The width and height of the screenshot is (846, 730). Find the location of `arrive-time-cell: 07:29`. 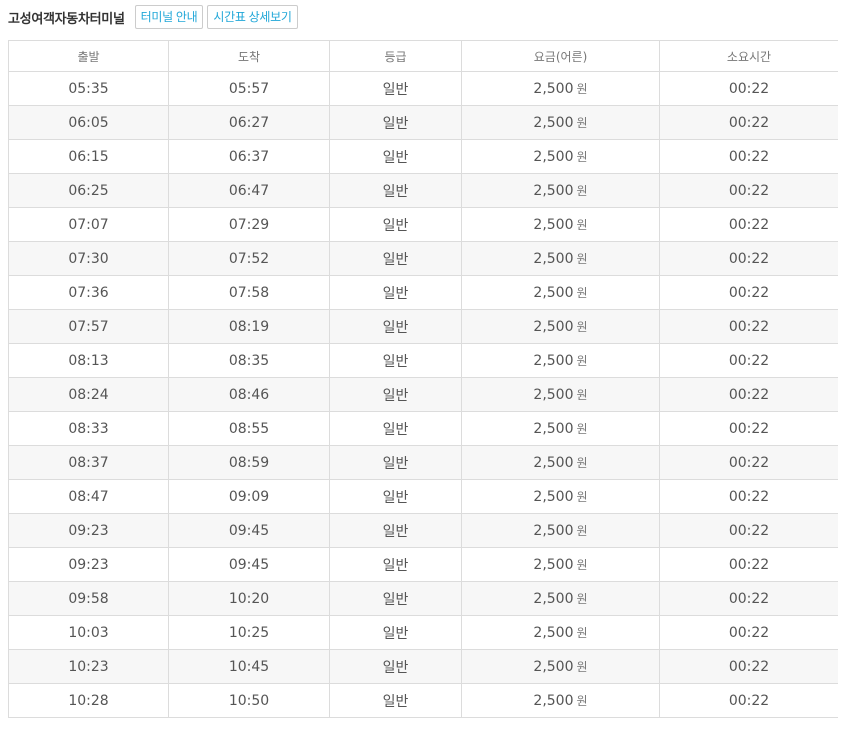

arrive-time-cell: 07:29 is located at coordinates (249, 224).